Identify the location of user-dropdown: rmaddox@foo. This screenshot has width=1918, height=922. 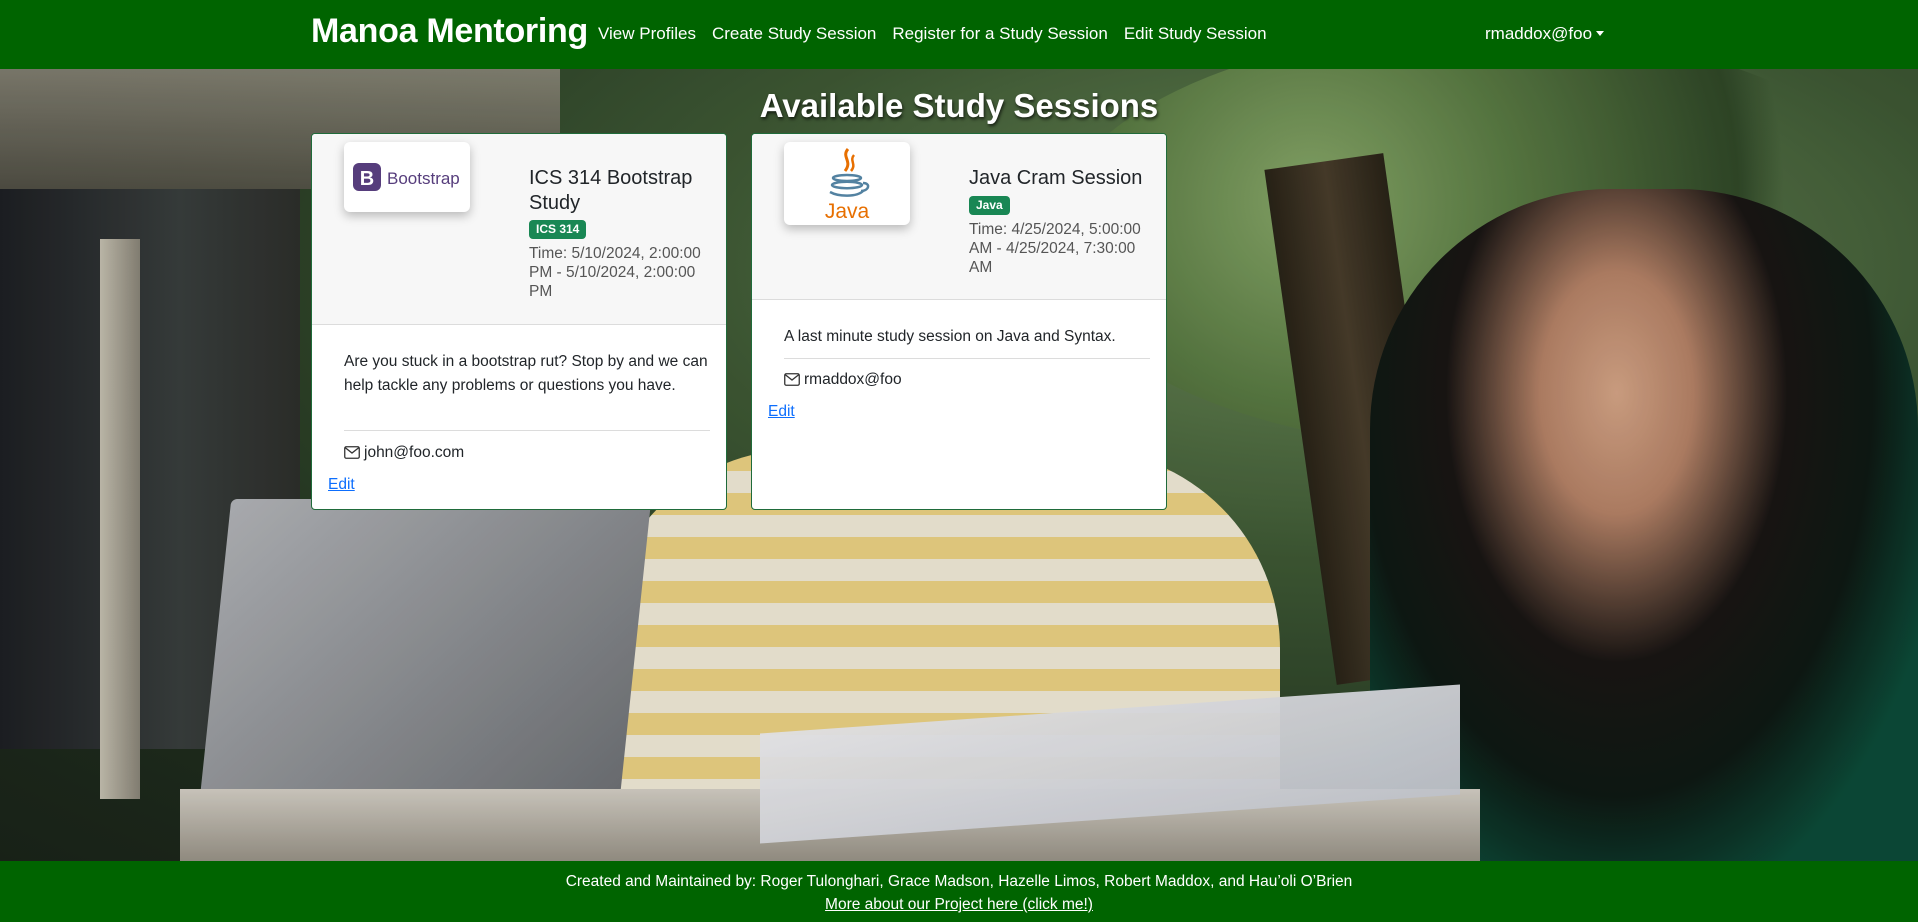
(1545, 34).